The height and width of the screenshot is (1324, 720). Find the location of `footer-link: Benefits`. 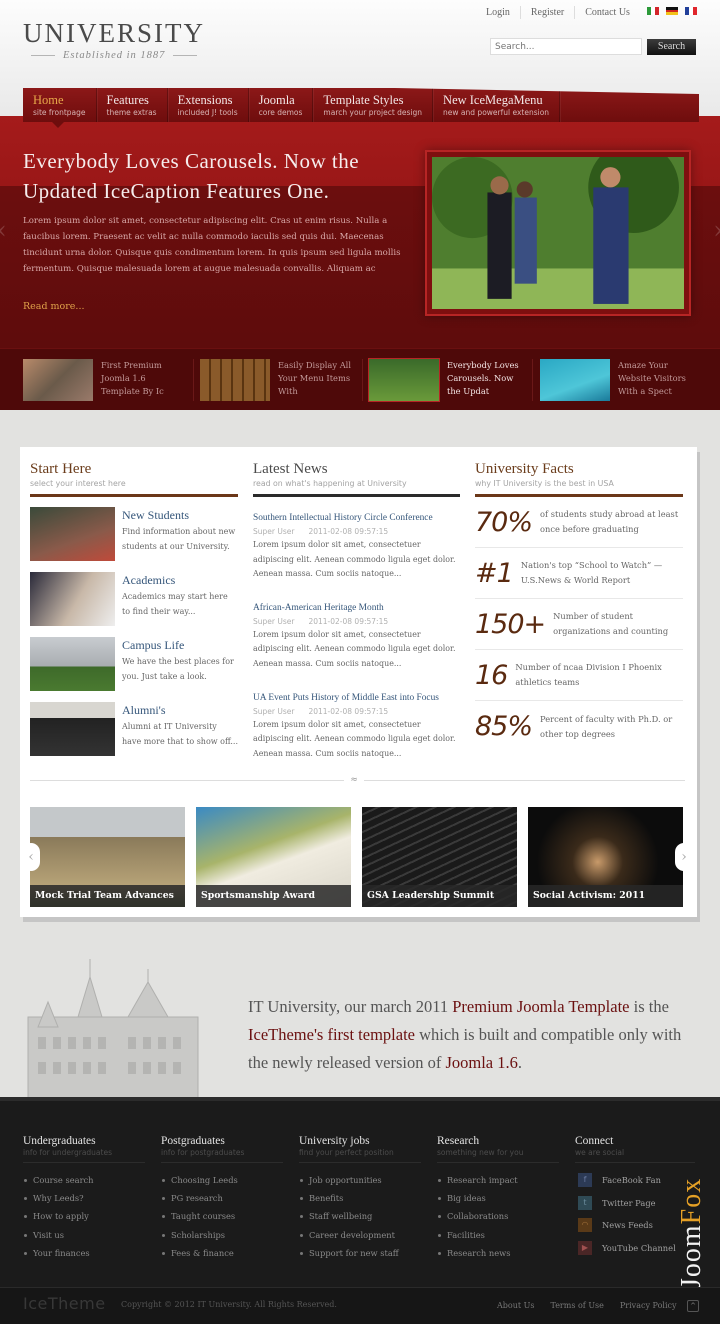

footer-link: Benefits is located at coordinates (360, 1198).